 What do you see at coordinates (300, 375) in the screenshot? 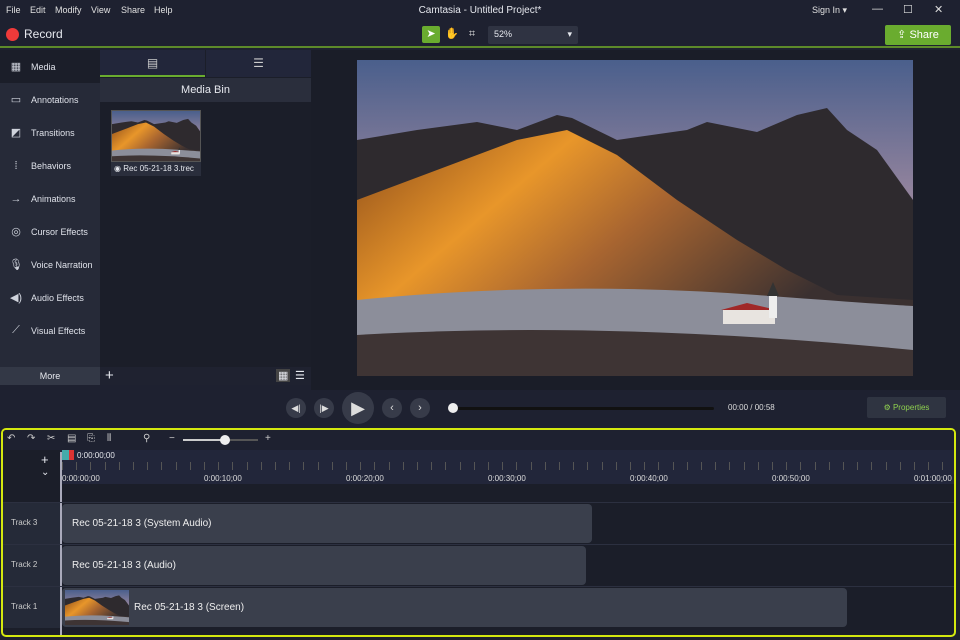
I see `list-view-icon: ☰` at bounding box center [300, 375].